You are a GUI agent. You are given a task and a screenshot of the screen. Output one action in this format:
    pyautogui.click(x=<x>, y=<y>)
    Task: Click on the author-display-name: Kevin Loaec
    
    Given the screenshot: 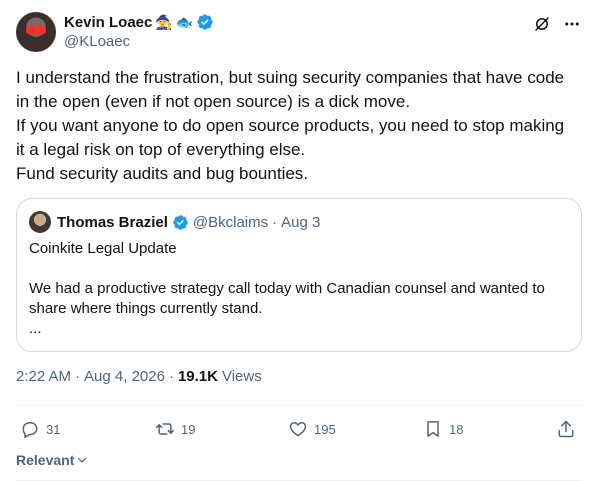 What is the action you would take?
    pyautogui.click(x=108, y=22)
    